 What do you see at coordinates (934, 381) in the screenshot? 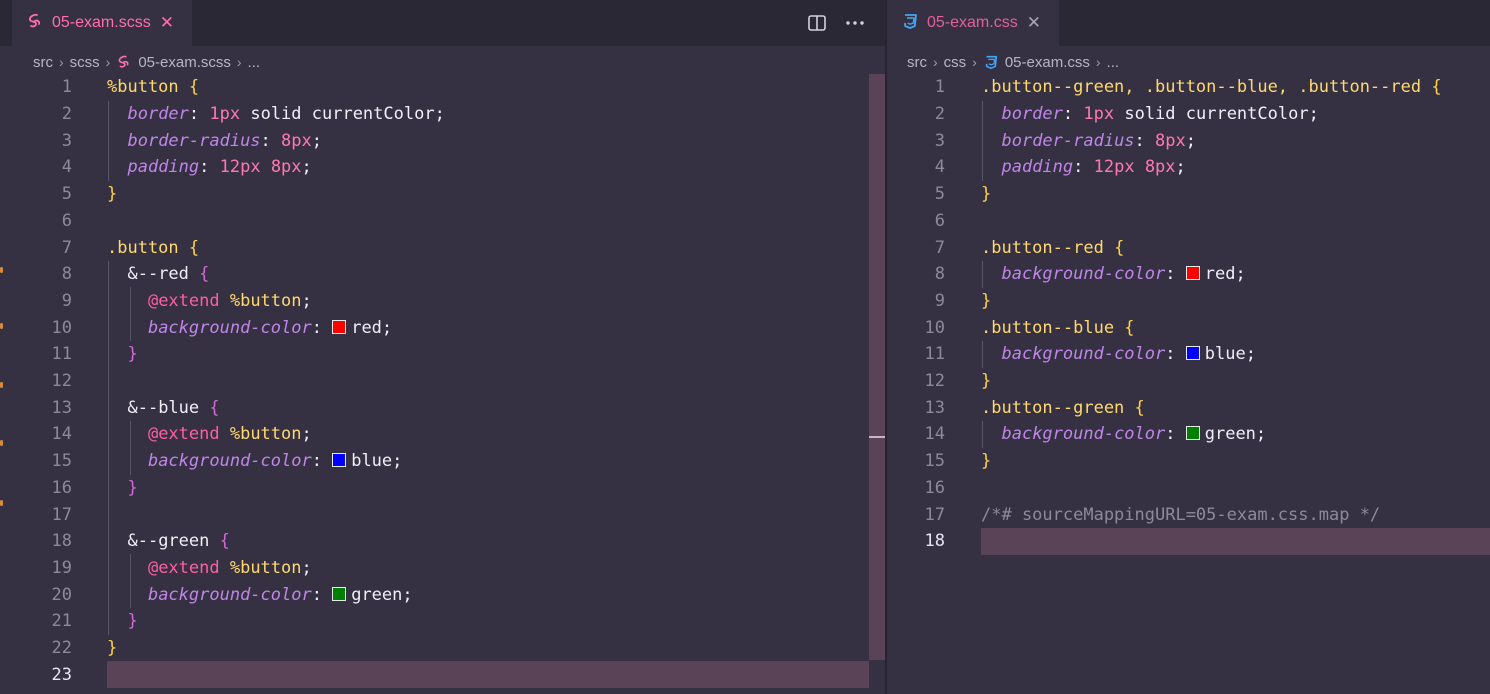
I see `line-number: 12` at bounding box center [934, 381].